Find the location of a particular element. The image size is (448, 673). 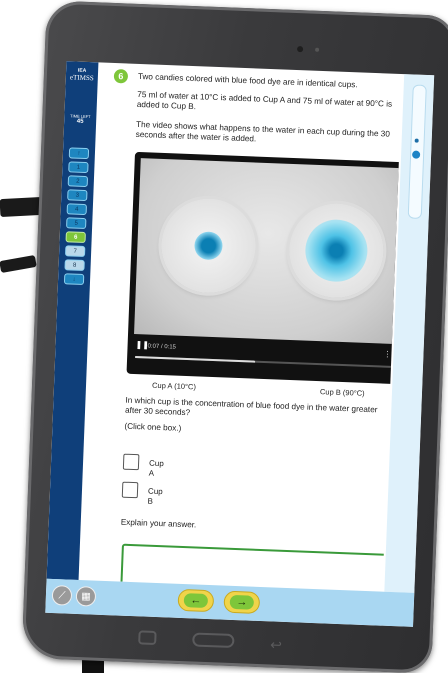

arrow-up-icon: ↑ is located at coordinates (79, 153).